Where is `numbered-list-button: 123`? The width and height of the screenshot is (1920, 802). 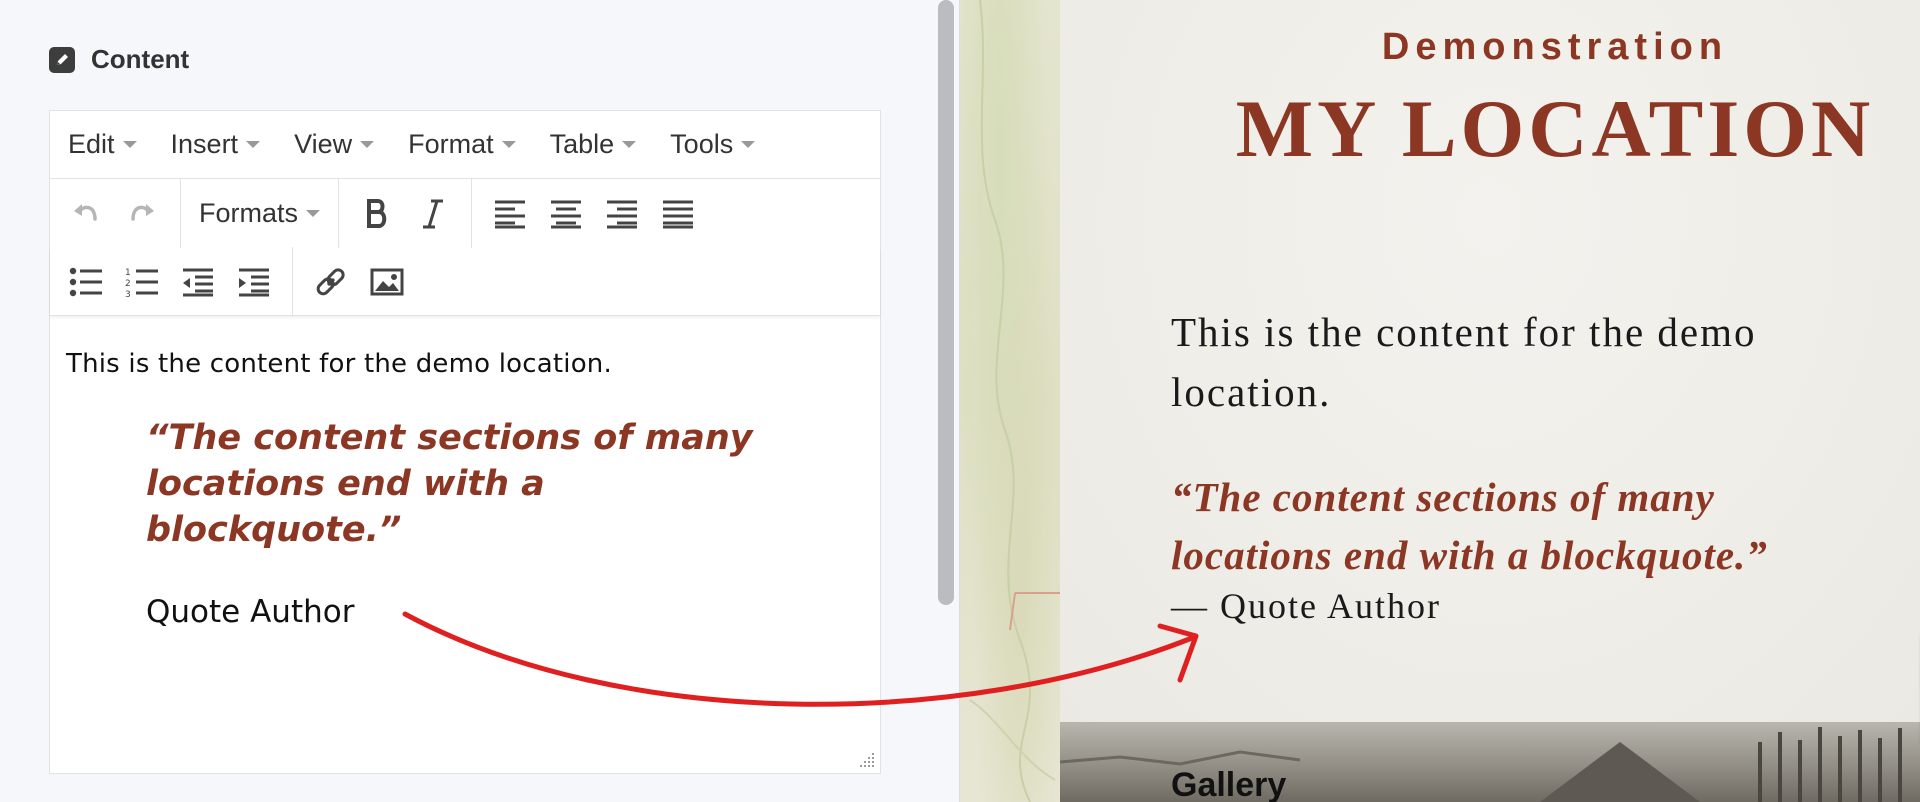
numbered-list-button: 123 is located at coordinates (142, 282).